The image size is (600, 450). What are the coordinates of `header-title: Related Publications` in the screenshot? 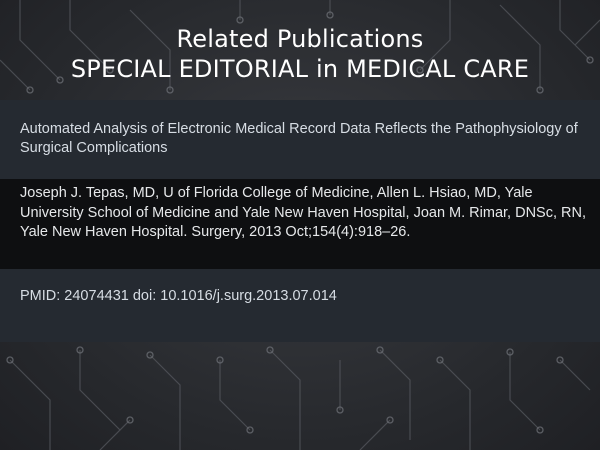 It's located at (300, 39).